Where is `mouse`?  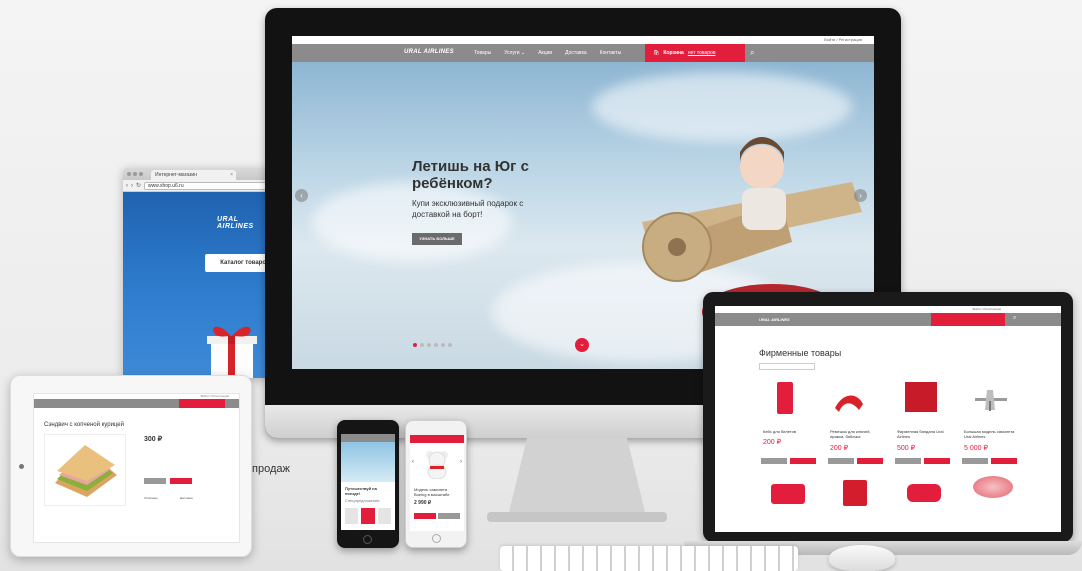
mouse is located at coordinates (862, 558).